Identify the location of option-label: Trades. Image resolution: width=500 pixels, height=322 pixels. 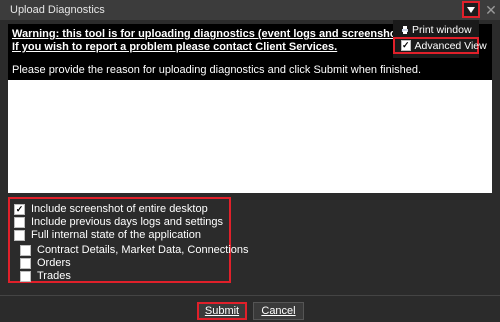
(54, 276).